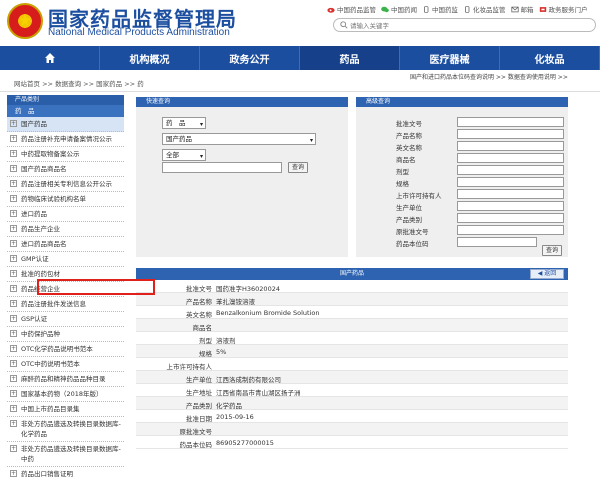 The image size is (600, 479). I want to click on advanced-field-label: 药品本位码, so click(412, 244).